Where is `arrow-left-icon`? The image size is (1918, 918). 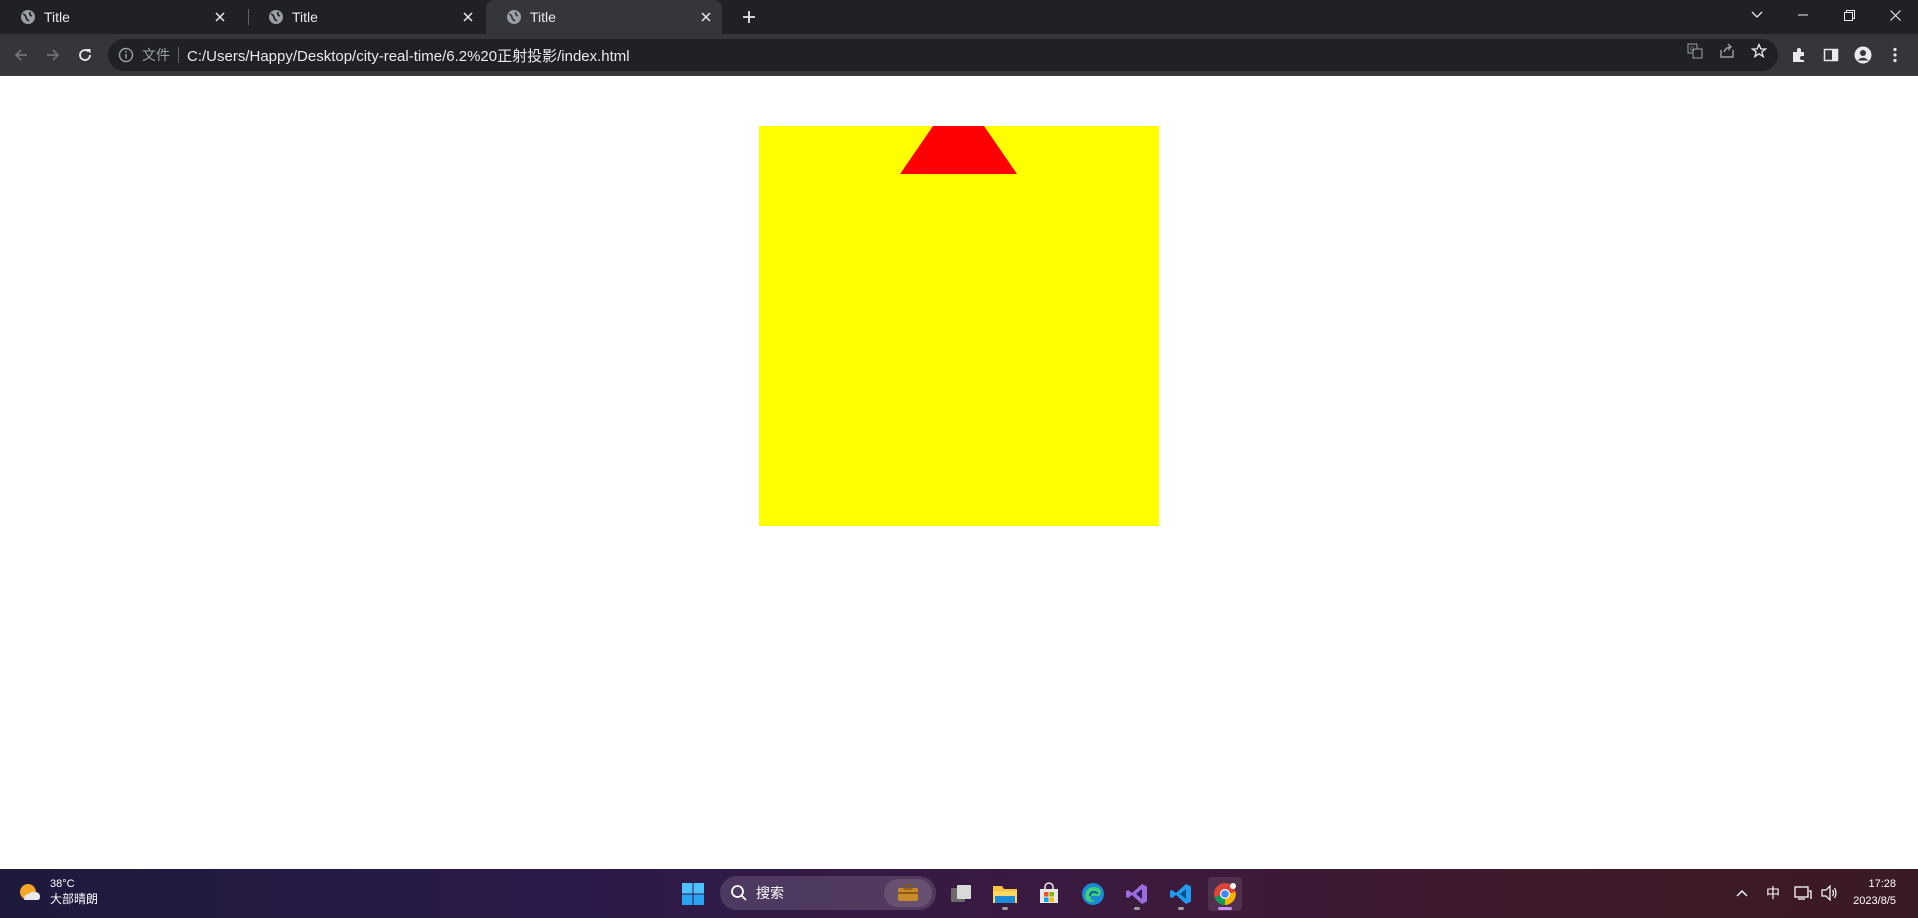 arrow-left-icon is located at coordinates (20, 55).